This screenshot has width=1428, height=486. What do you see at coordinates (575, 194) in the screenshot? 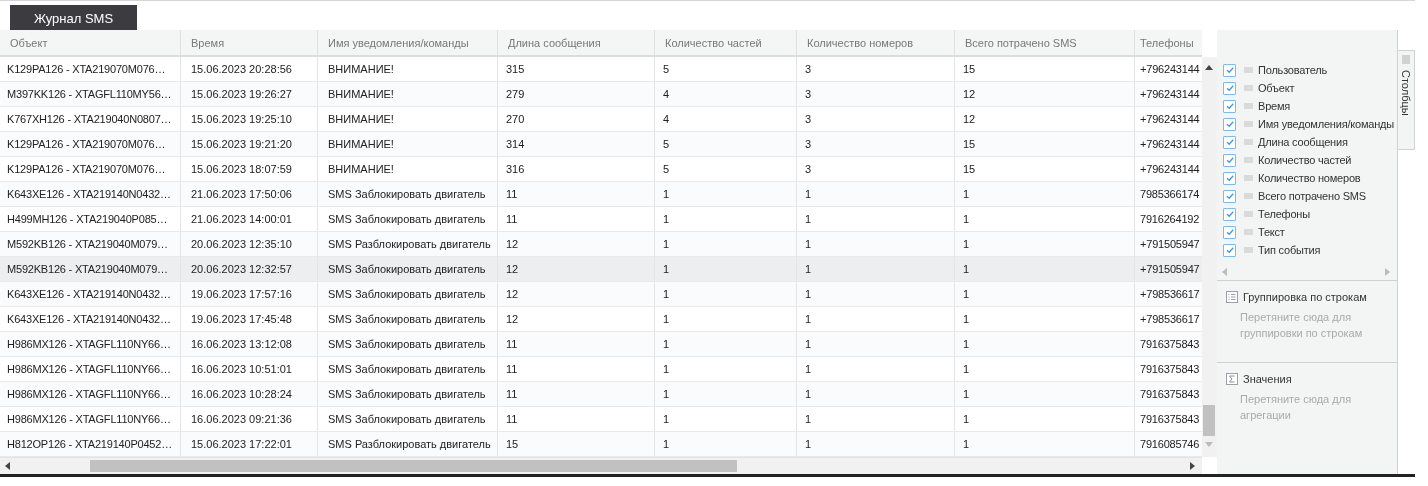
I see `table-cell: 11` at bounding box center [575, 194].